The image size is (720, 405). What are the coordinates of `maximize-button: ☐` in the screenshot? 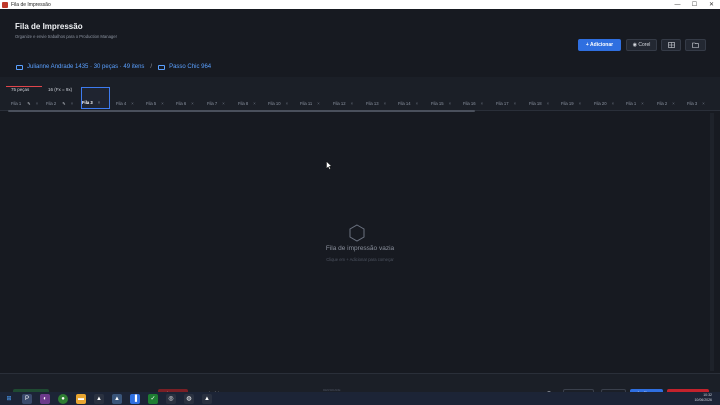 It's located at (694, 4).